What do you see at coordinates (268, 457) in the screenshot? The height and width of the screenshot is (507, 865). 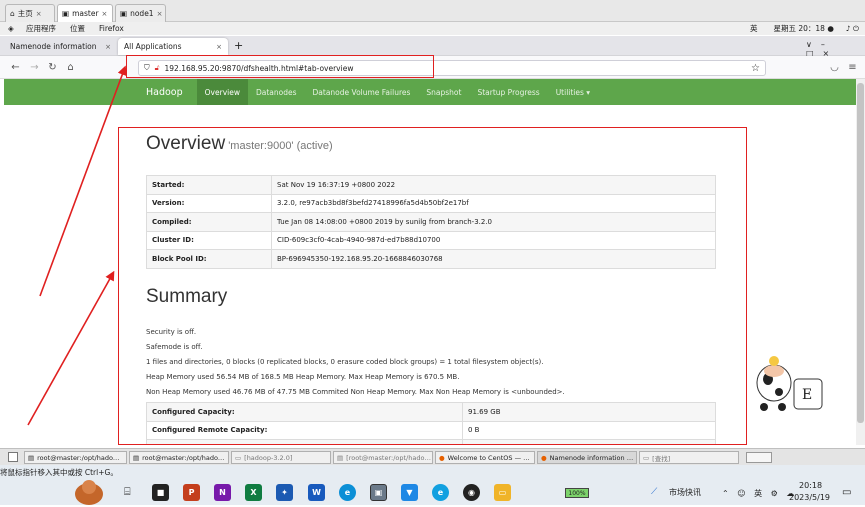 I see `taskbar-item-label: [hadoop-3.2.0]` at bounding box center [268, 457].